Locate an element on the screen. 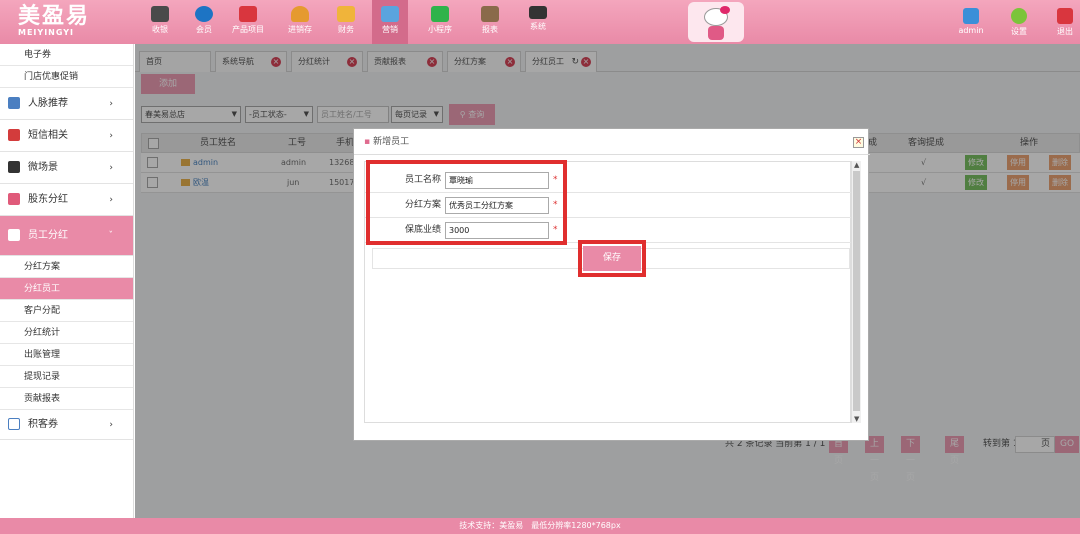 The height and width of the screenshot is (534, 1080). logo-cn: 美盈易 is located at coordinates (54, 16).